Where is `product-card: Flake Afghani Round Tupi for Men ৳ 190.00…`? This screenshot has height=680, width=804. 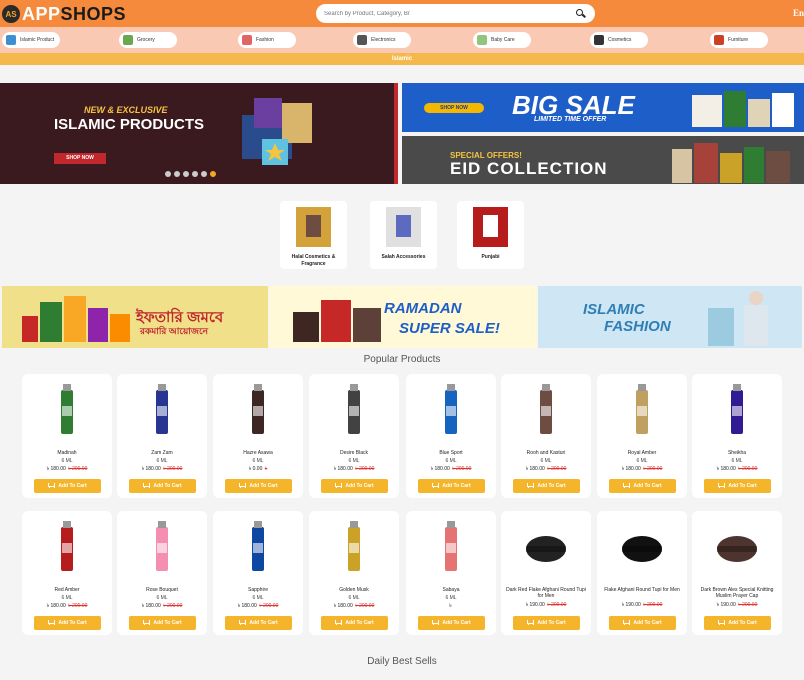 product-card: Flake Afghani Round Tupi for Men ৳ 190.00… is located at coordinates (642, 573).